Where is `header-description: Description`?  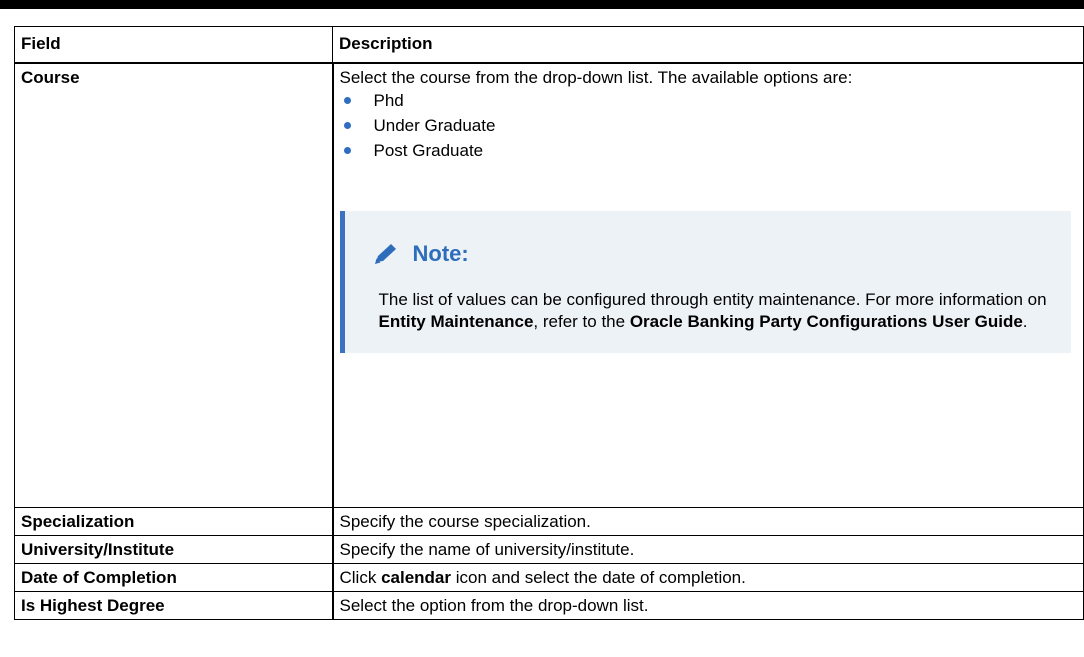 header-description: Description is located at coordinates (708, 45).